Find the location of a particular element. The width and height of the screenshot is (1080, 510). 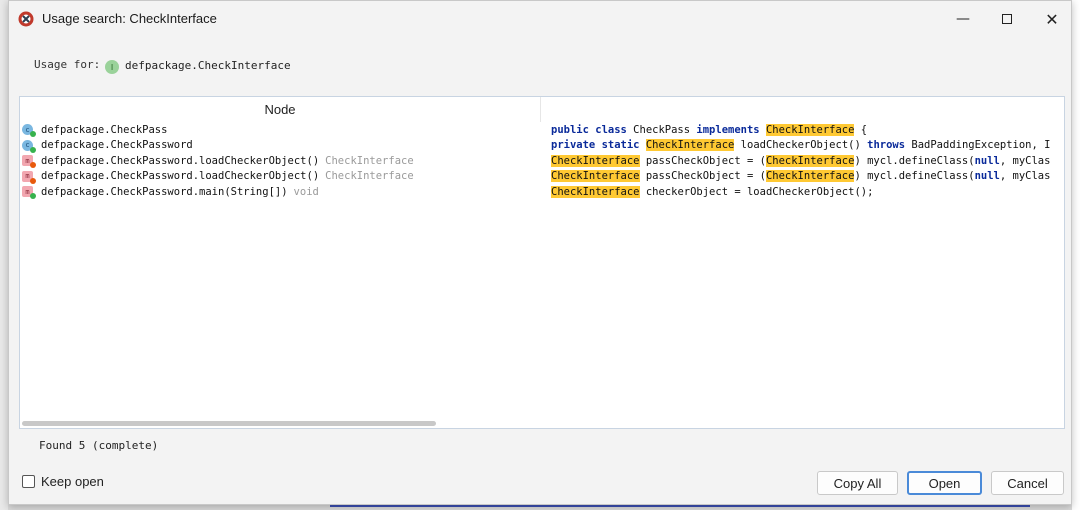

code-keyword: implements is located at coordinates (728, 129).